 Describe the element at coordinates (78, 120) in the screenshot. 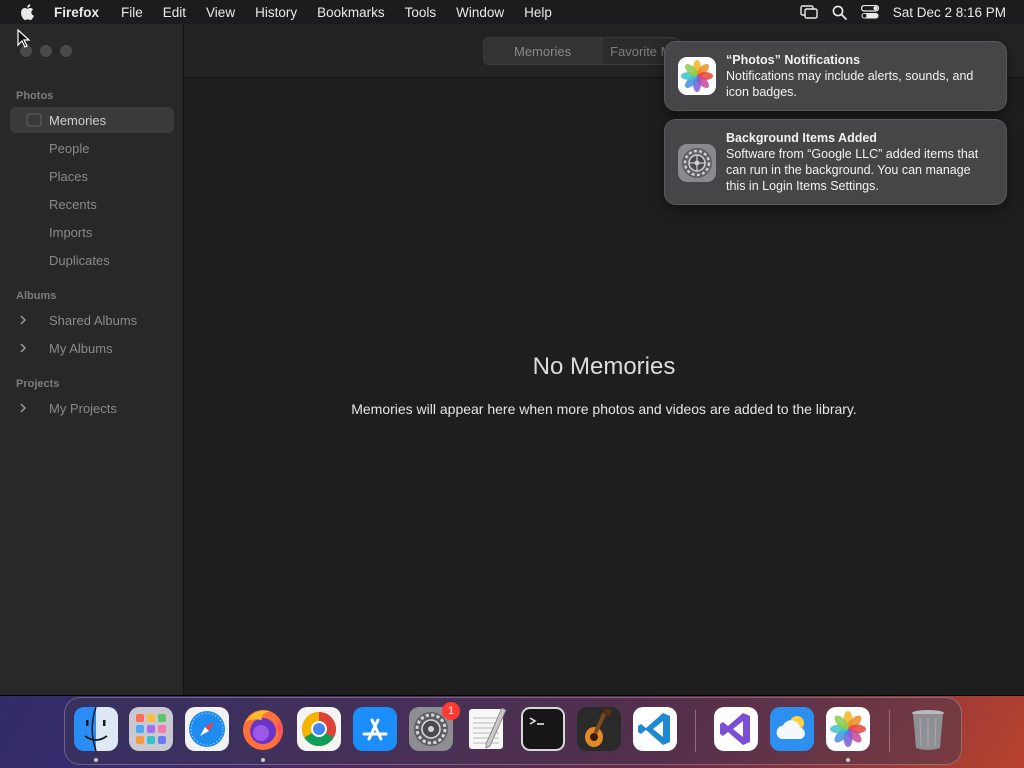

I see `sidebar-item-label: Memories` at that location.